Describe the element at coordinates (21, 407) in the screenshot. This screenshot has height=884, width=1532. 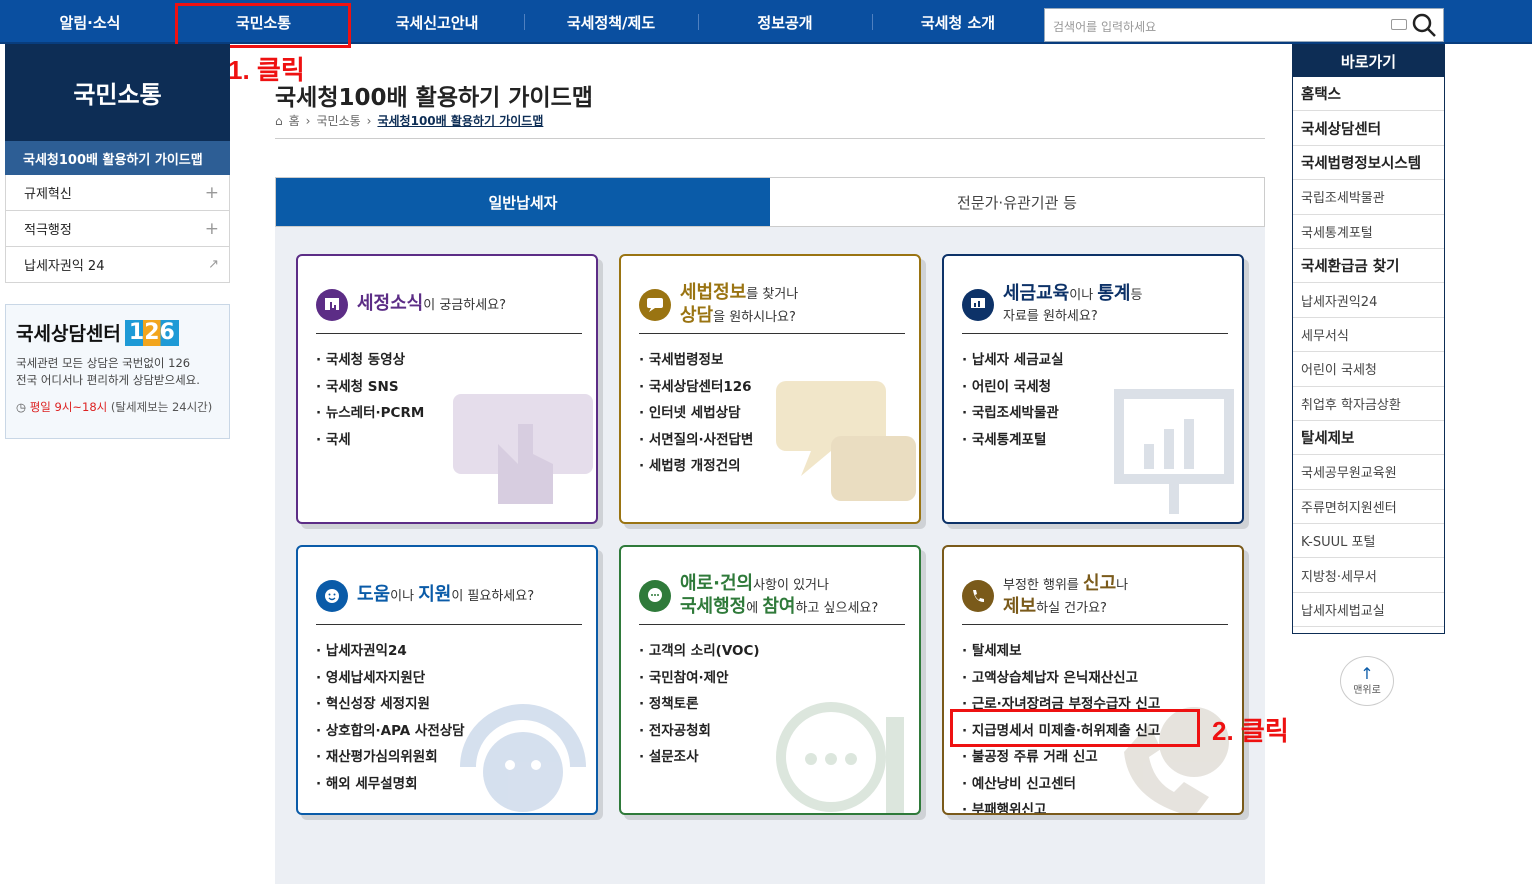
I see `clock-icon: ◷` at that location.